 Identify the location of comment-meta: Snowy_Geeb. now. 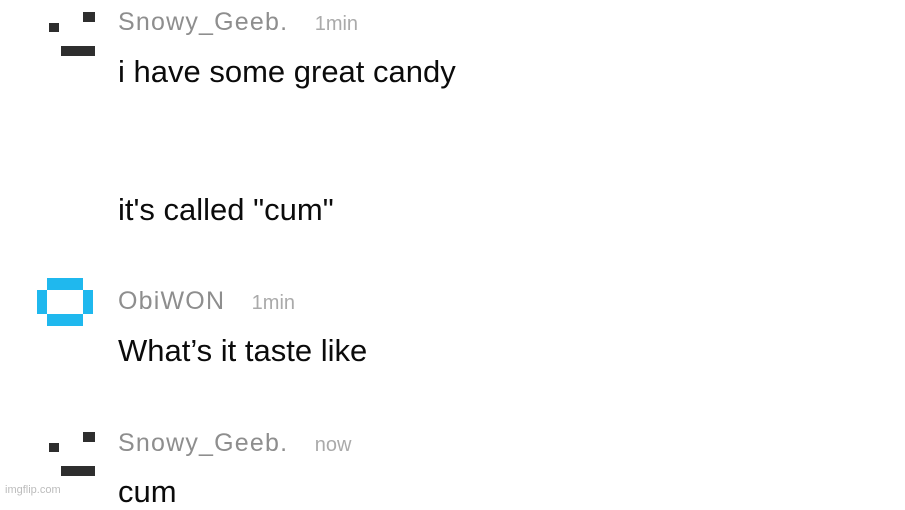
(234, 443).